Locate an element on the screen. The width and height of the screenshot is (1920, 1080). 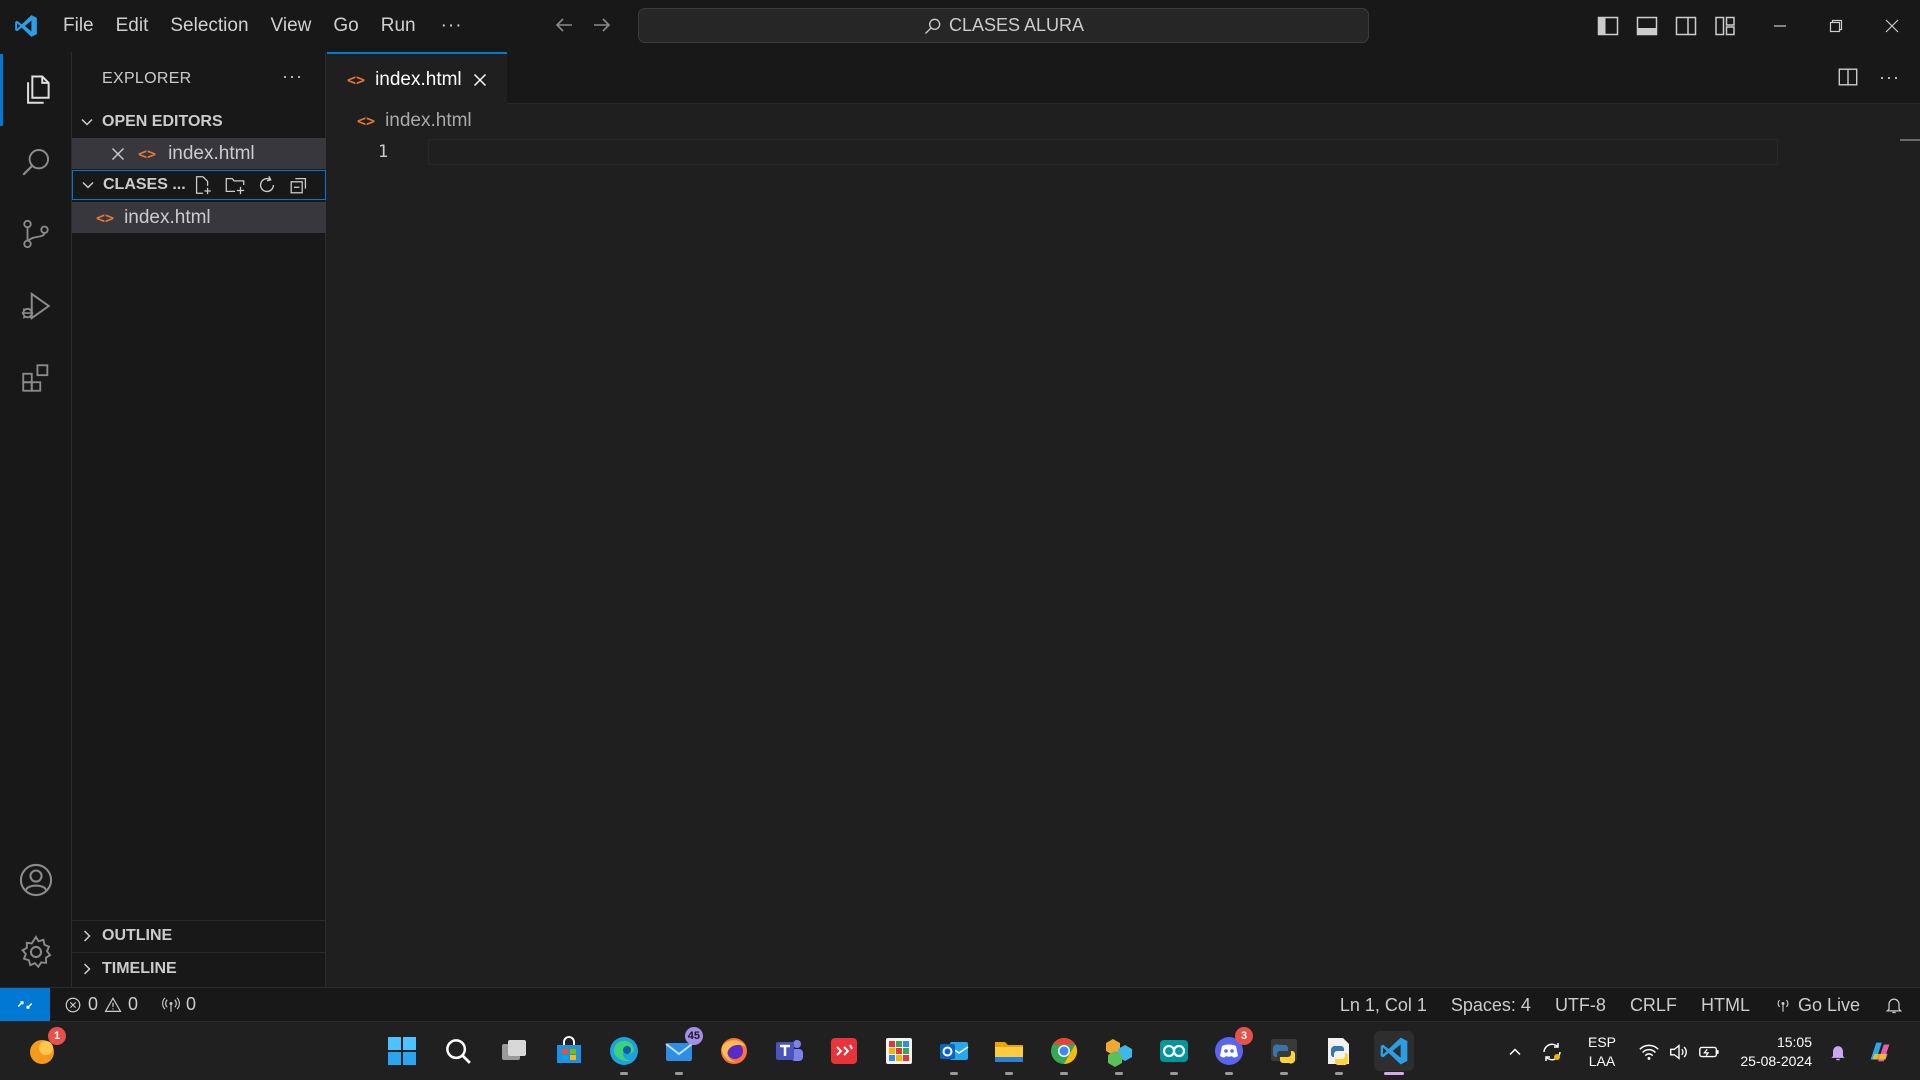
arduino-icon is located at coordinates (1174, 1053).